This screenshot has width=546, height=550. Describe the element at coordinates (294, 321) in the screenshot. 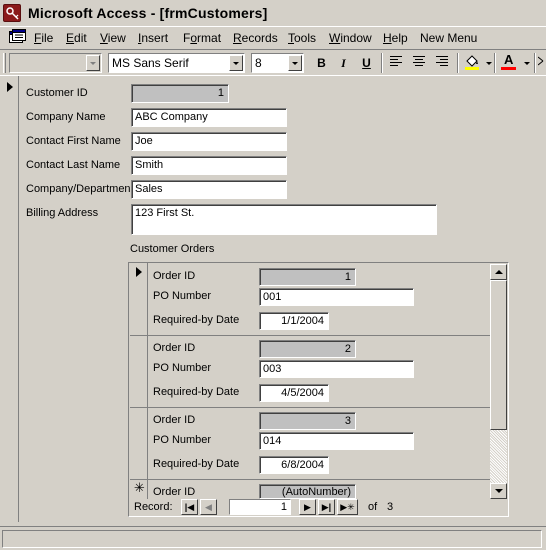

I see `required-by-date-field: 1/1/2004` at that location.